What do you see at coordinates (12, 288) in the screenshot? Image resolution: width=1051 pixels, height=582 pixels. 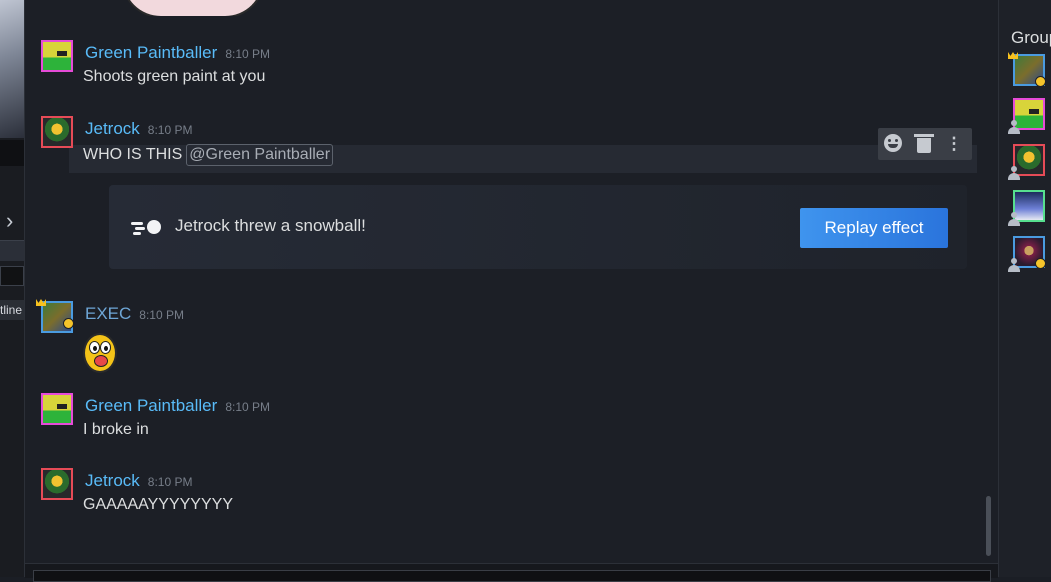 I see `left-side-panel: › tline` at bounding box center [12, 288].